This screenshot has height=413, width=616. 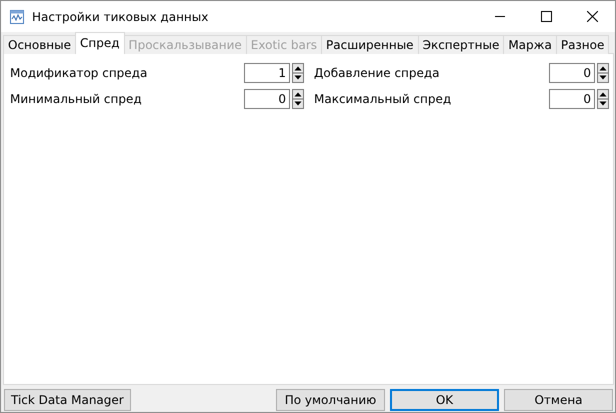 What do you see at coordinates (267, 73) in the screenshot?
I see `number-field: 1` at bounding box center [267, 73].